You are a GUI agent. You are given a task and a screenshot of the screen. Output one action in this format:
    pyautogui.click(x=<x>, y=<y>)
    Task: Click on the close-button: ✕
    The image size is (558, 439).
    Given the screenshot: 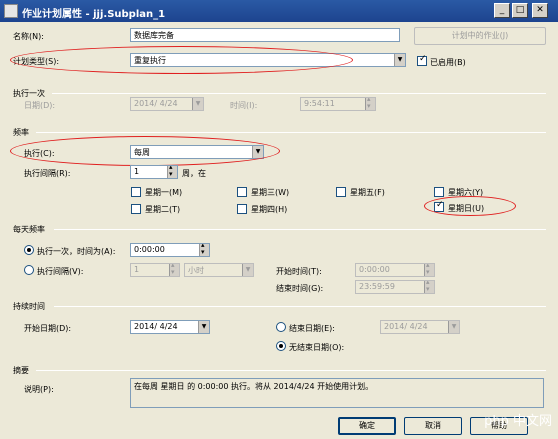 What is the action you would take?
    pyautogui.click(x=540, y=10)
    